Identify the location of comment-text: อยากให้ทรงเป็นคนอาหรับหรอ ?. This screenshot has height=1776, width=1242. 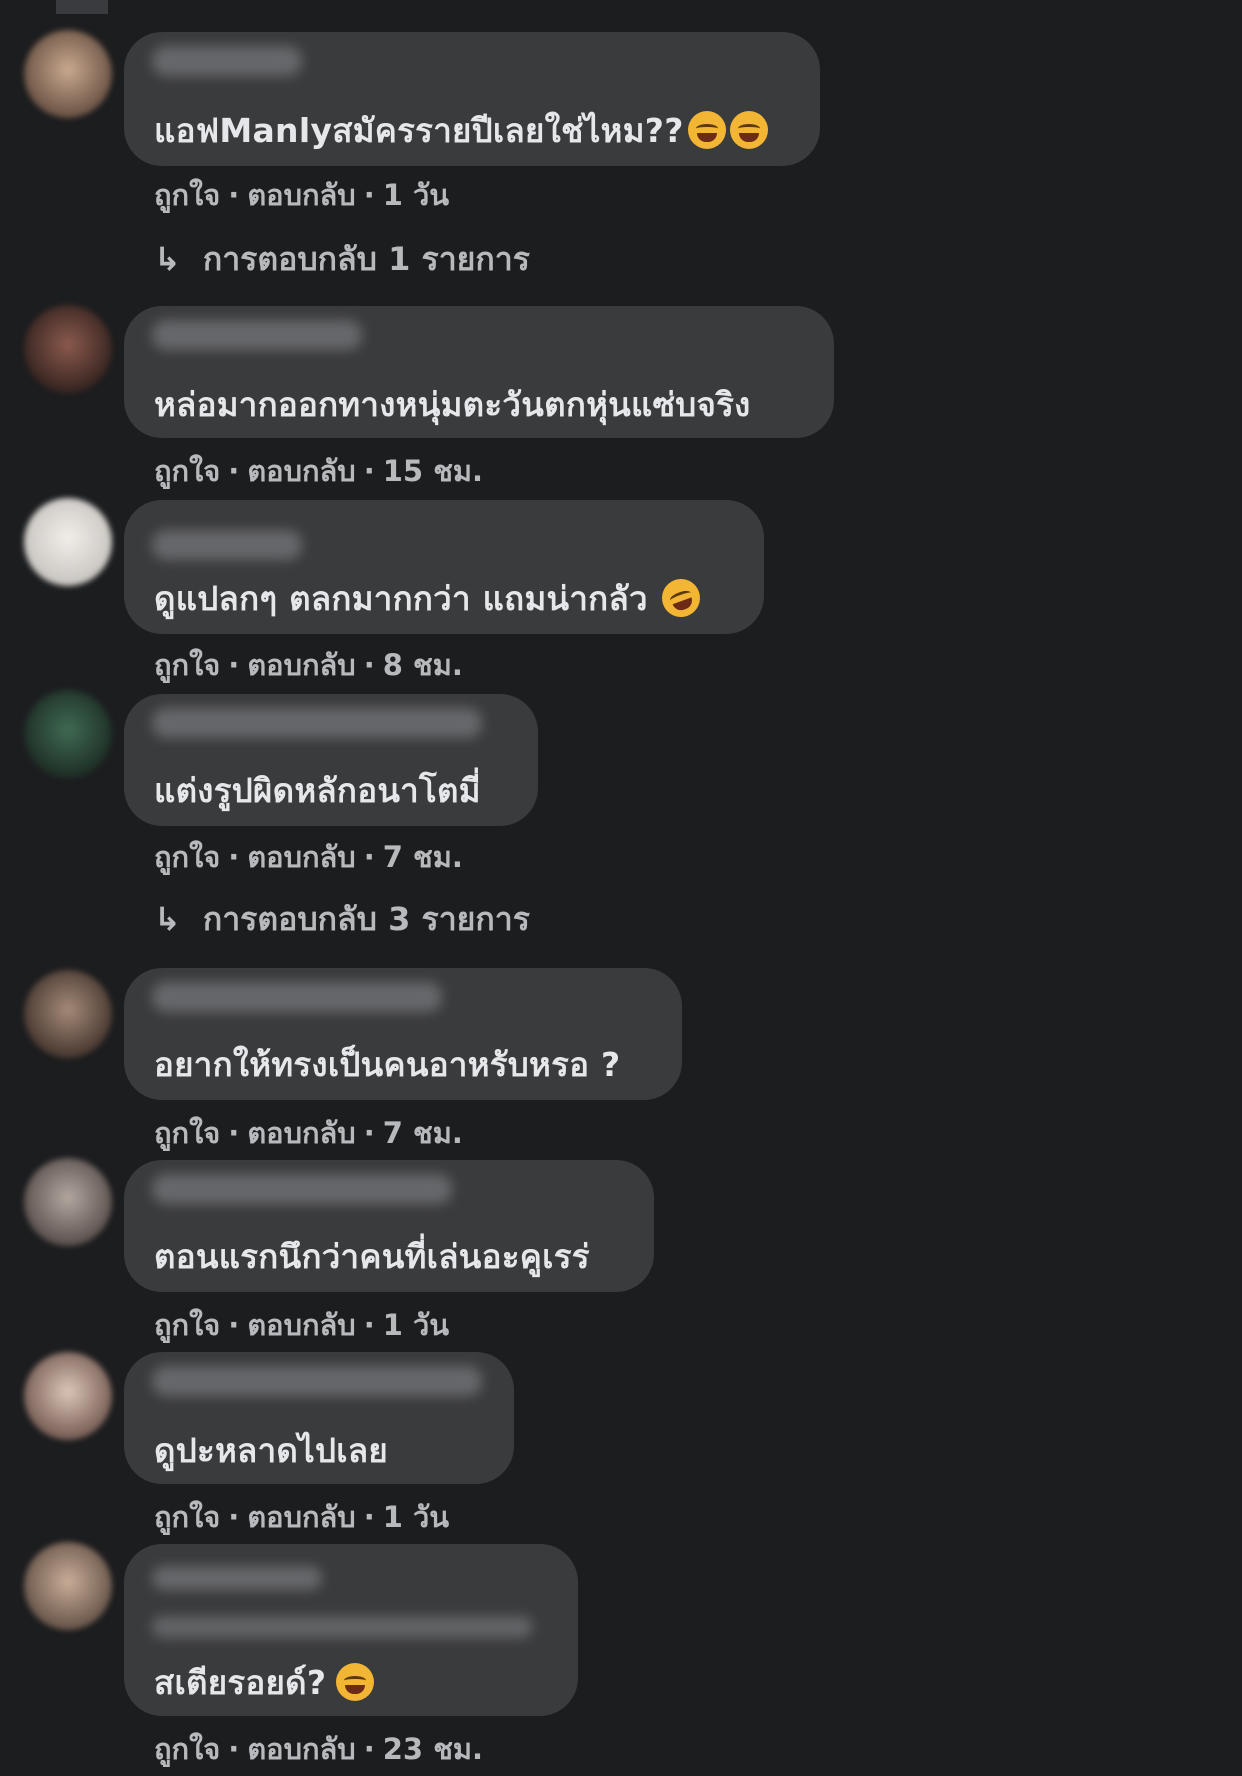
(387, 1064).